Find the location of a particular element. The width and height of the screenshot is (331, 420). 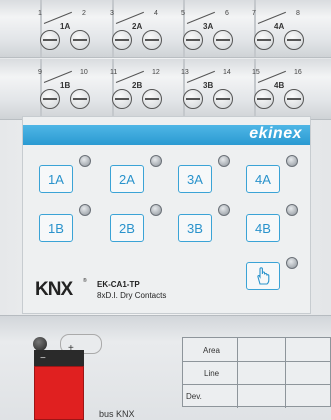

terminal-group-3a: 5 6 3A is located at coordinates (209, 30).